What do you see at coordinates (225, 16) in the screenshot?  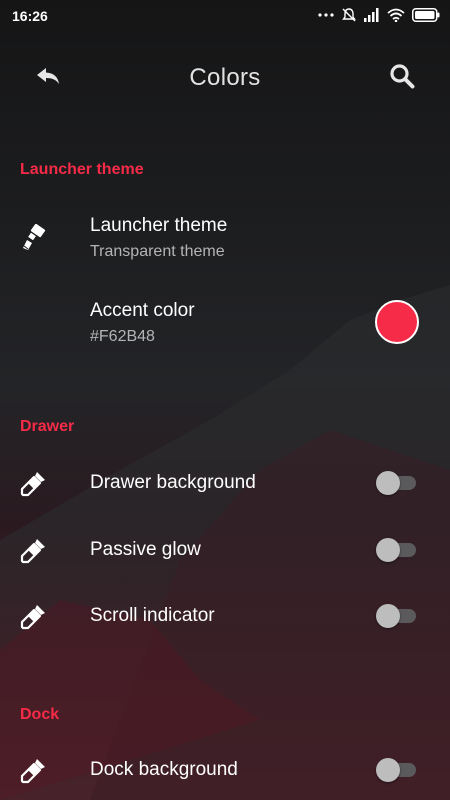 I see `status-bar: 16:26` at bounding box center [225, 16].